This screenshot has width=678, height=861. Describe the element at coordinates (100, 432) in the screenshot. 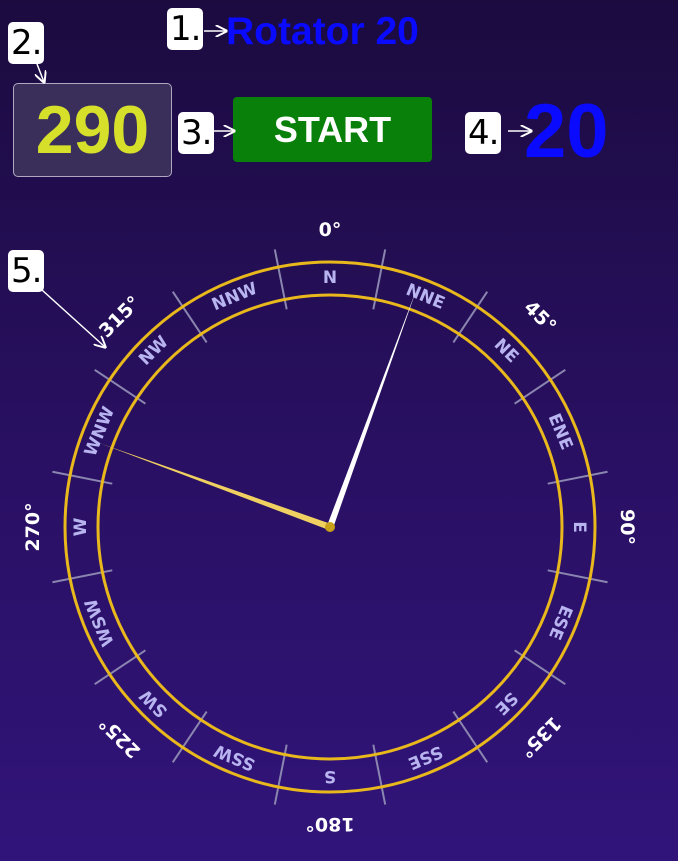

I see `compass-point-label: WNW` at that location.